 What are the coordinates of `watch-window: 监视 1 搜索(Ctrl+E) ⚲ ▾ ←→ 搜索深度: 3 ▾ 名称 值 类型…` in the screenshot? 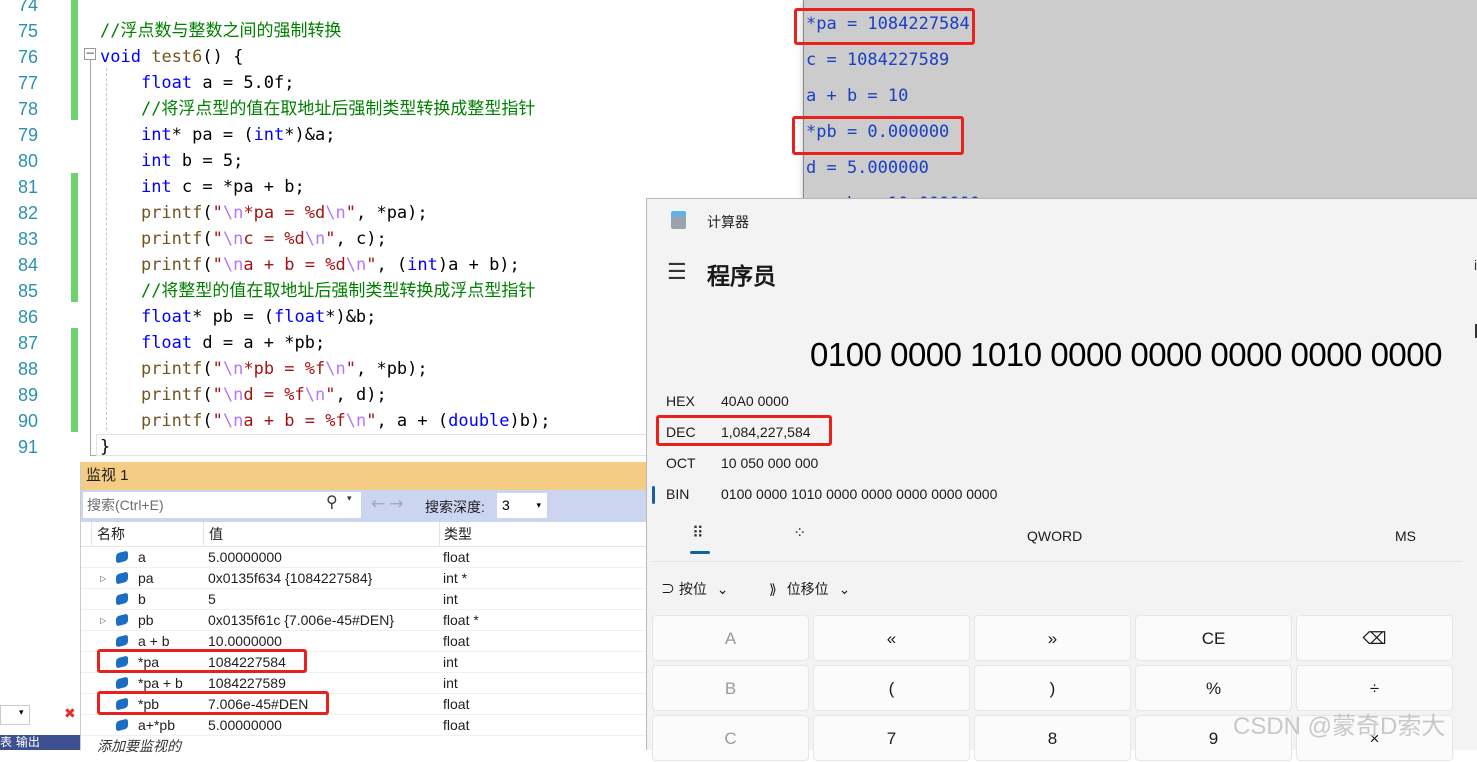 It's located at (363, 608).